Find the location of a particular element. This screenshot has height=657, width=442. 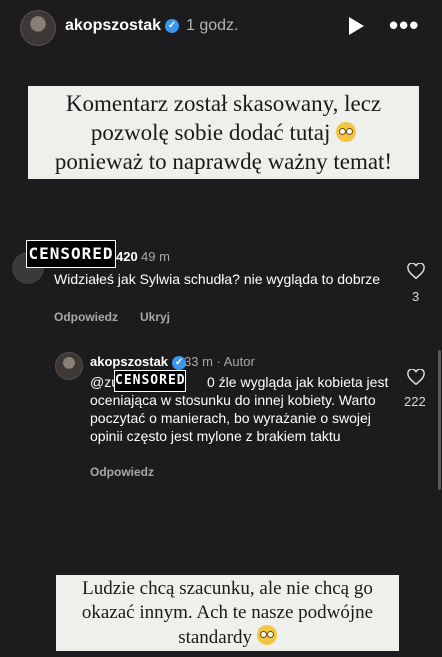

commenter-username: 420 is located at coordinates (127, 256).